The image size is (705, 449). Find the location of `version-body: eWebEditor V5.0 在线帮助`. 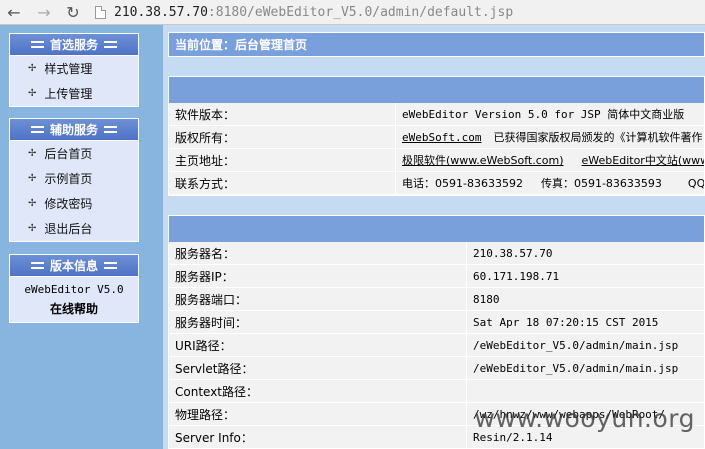

version-body: eWebEditor V5.0 在线帮助 is located at coordinates (74, 299).